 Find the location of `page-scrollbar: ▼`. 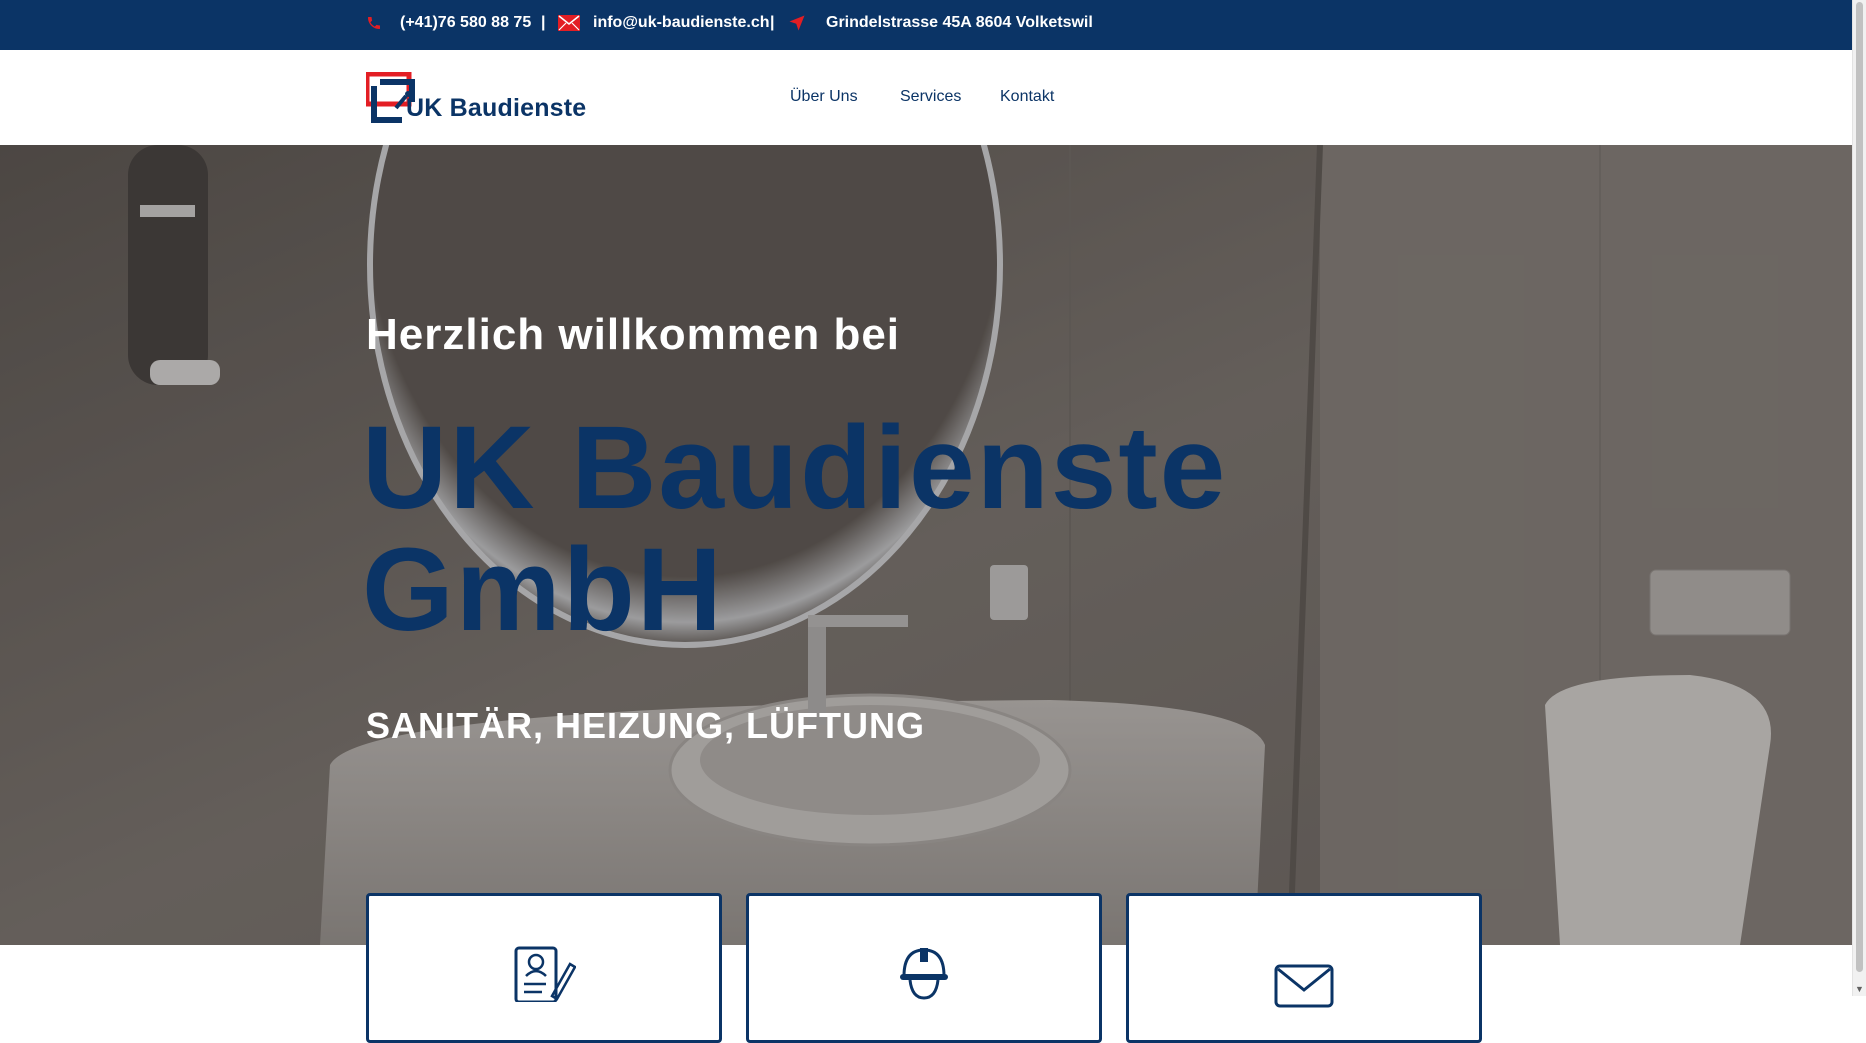

page-scrollbar: ▼ is located at coordinates (1859, 498).